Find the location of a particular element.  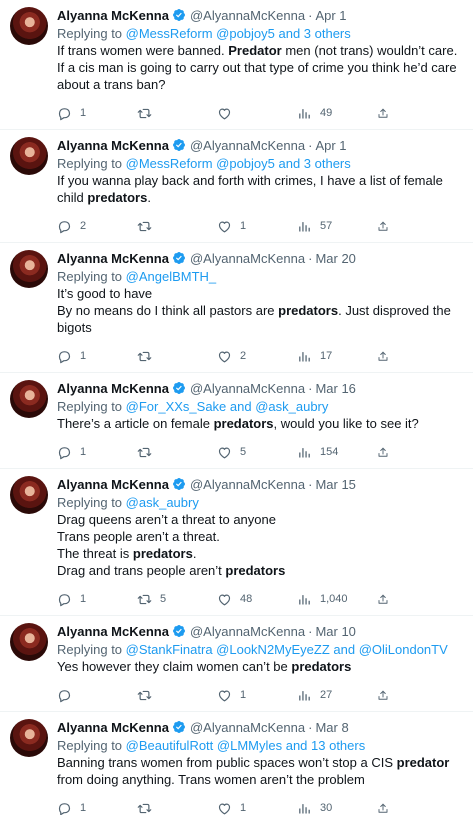

replying-to-links: @ask_aubry is located at coordinates (162, 502).